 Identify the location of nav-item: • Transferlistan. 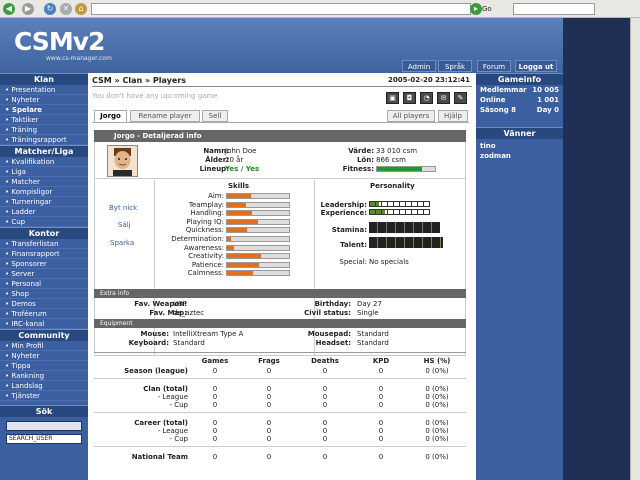
(44, 244).